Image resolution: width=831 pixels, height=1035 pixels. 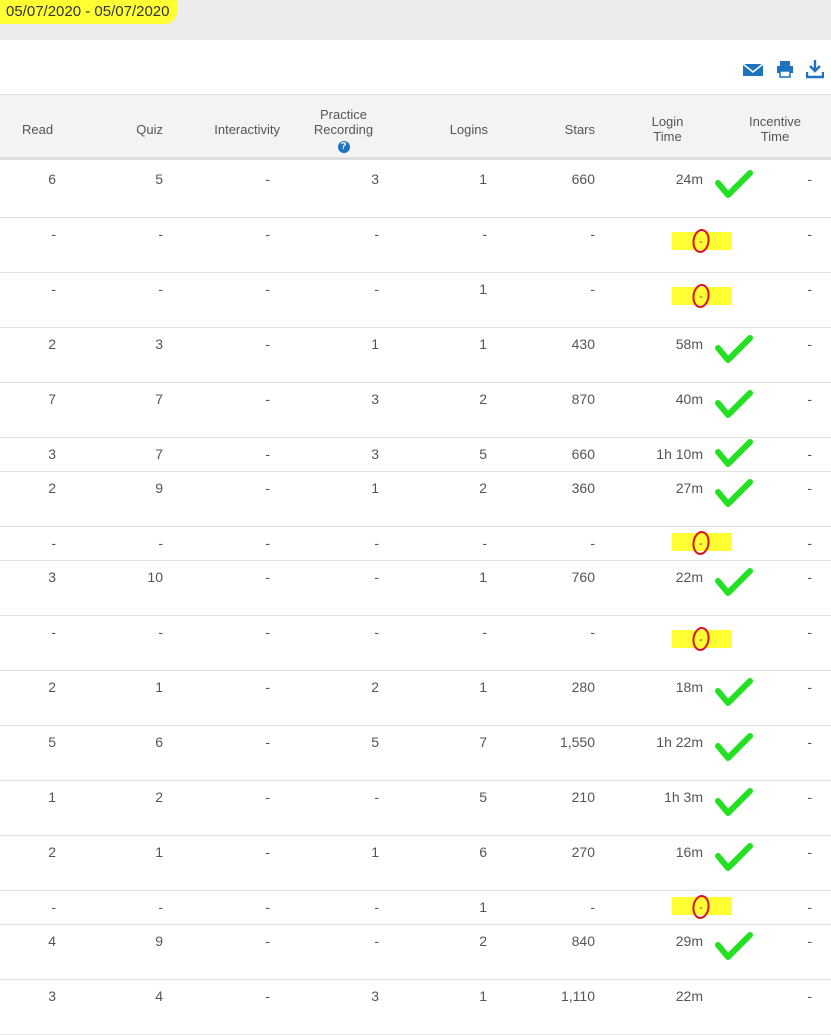 I want to click on help-icon: ?, so click(x=343, y=147).